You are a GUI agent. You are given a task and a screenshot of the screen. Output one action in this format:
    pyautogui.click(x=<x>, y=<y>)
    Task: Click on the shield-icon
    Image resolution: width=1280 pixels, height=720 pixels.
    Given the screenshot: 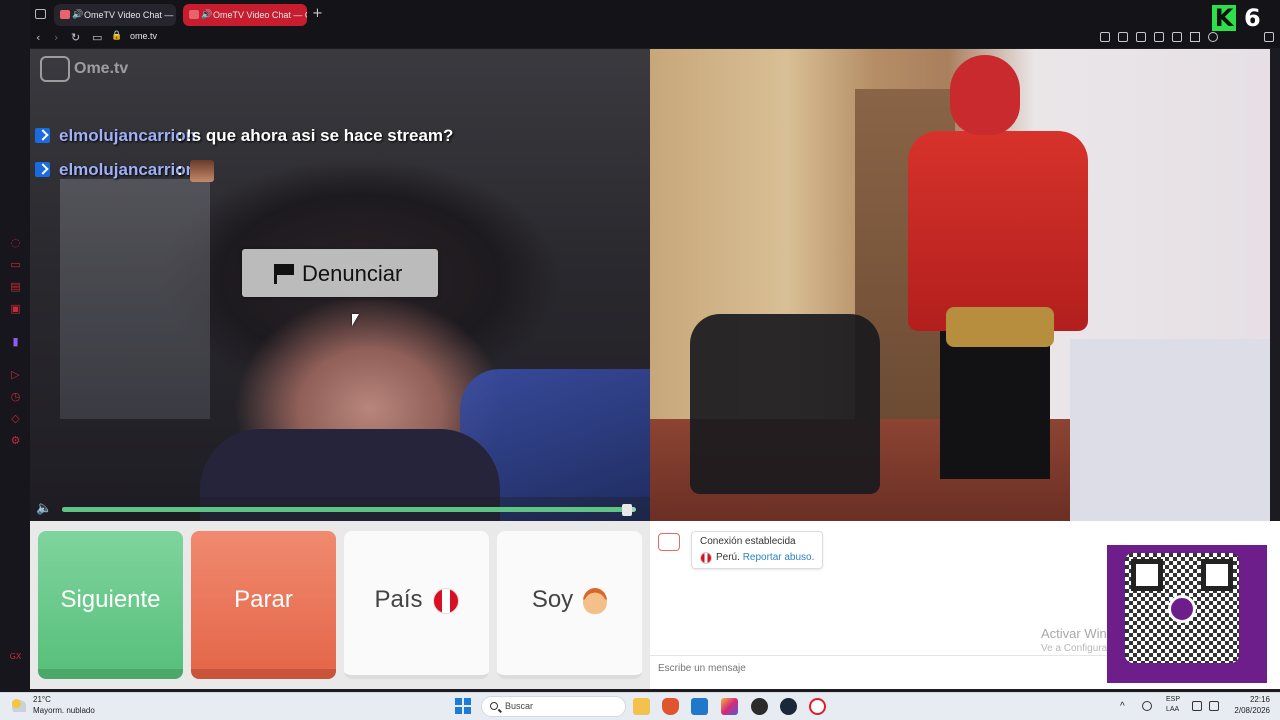 What is the action you would take?
    pyautogui.click(x=1141, y=37)
    